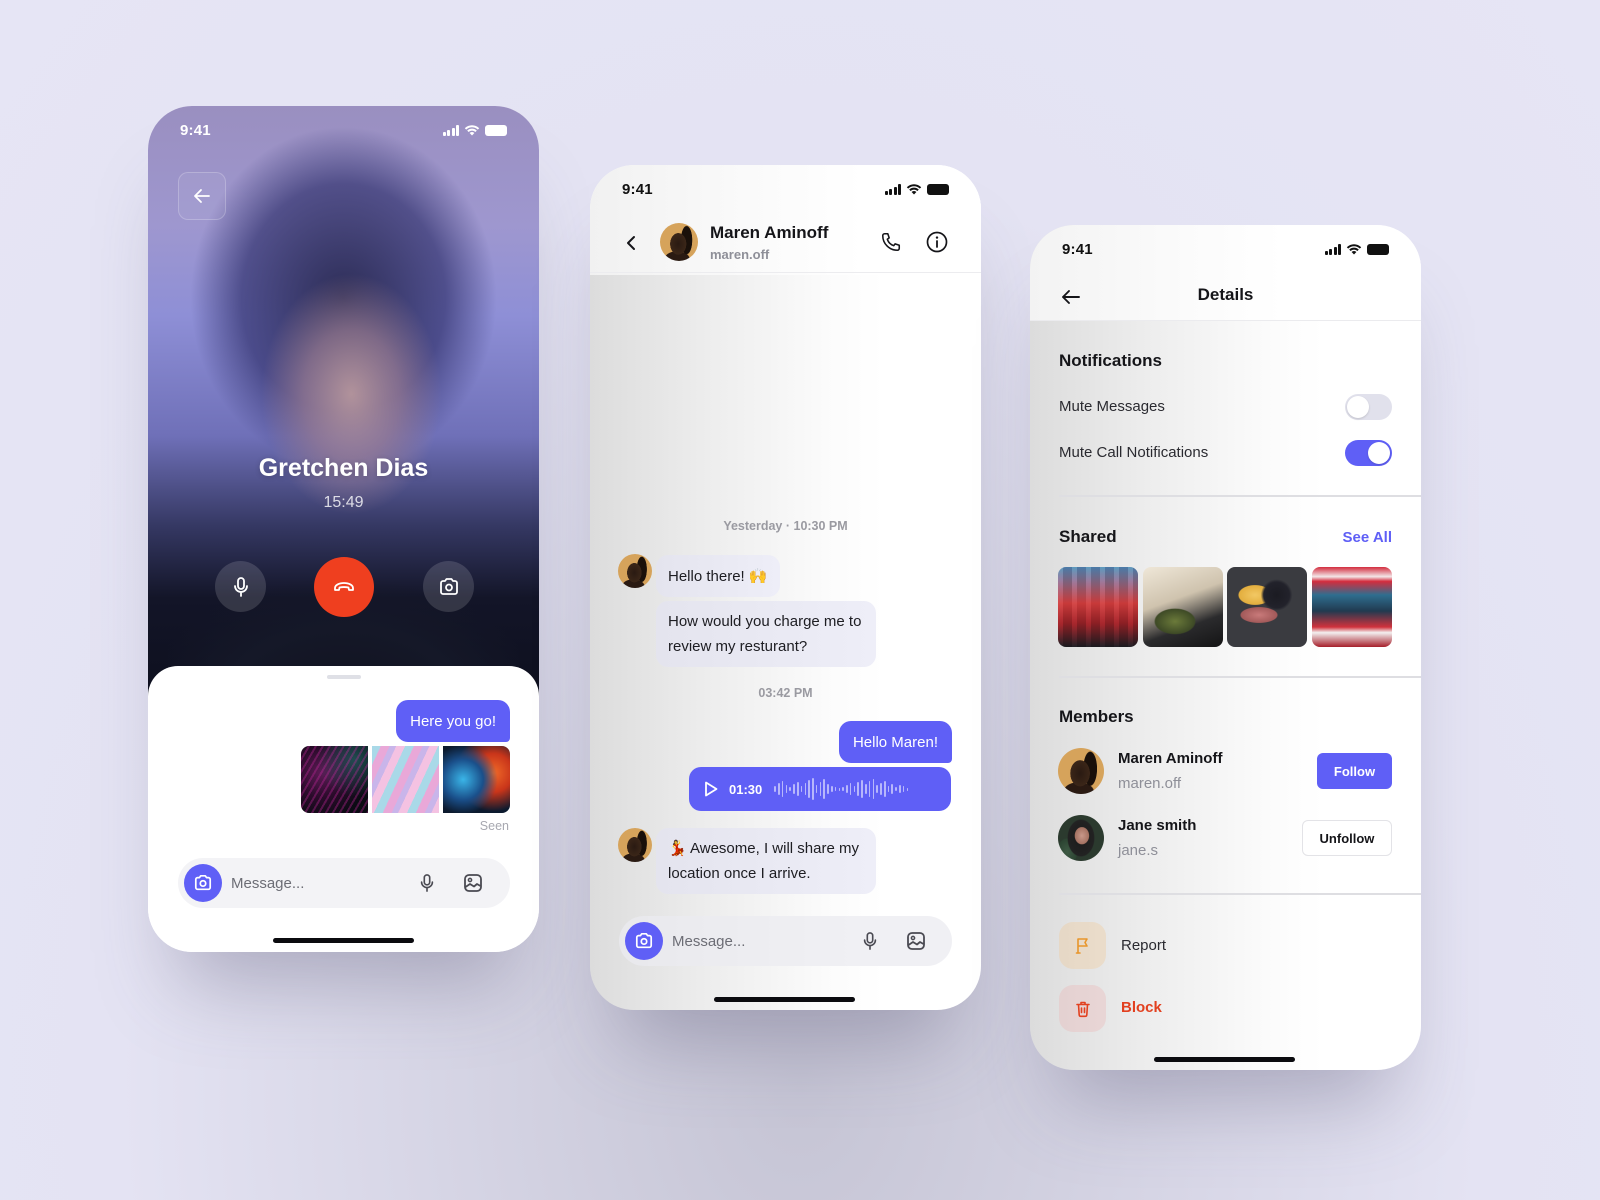 The width and height of the screenshot is (1600, 1200). Describe the element at coordinates (711, 789) in the screenshot. I see `play-icon` at that location.